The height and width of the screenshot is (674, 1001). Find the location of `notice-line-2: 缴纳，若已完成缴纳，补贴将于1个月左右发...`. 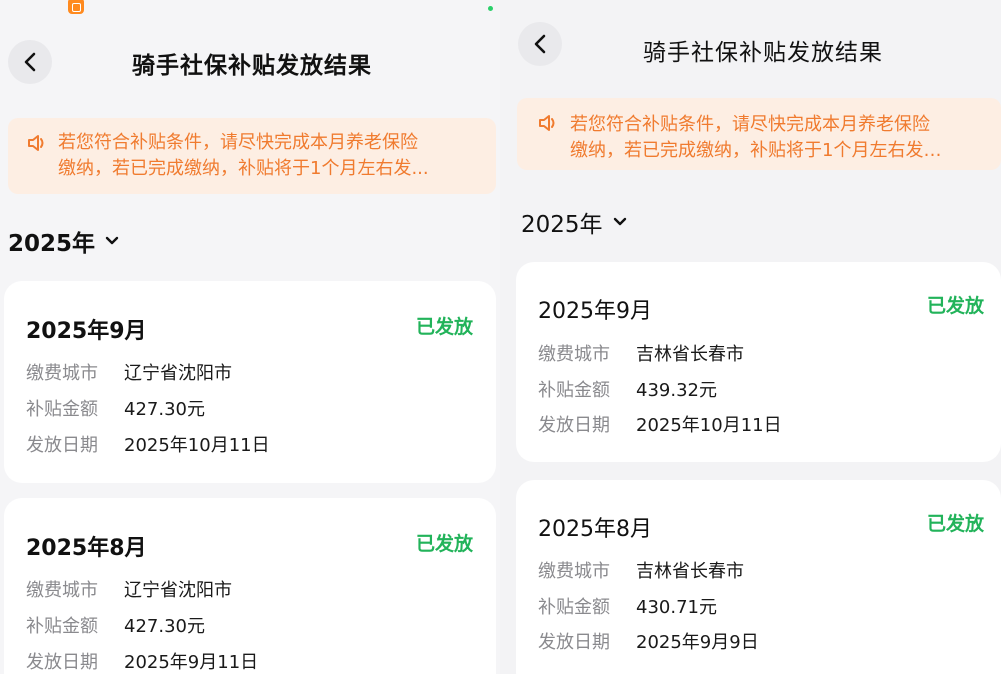

notice-line-2: 缴纳，若已完成缴纳，补贴将于1个月左右发... is located at coordinates (243, 168).